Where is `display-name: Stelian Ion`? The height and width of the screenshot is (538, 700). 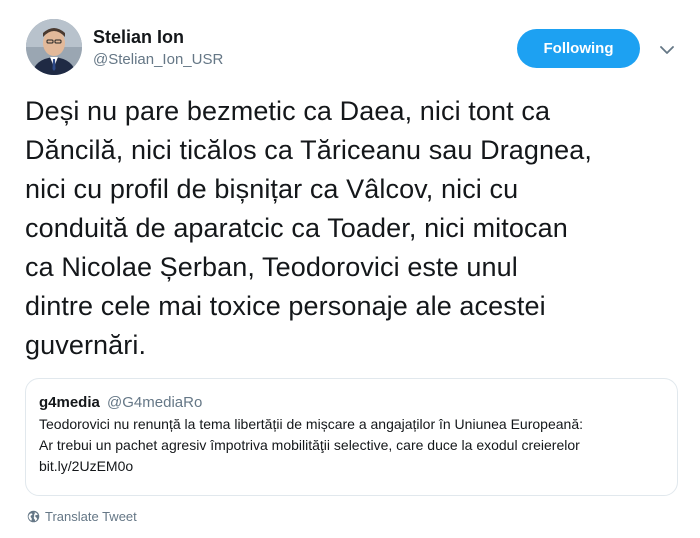
display-name: Stelian Ion is located at coordinates (138, 37).